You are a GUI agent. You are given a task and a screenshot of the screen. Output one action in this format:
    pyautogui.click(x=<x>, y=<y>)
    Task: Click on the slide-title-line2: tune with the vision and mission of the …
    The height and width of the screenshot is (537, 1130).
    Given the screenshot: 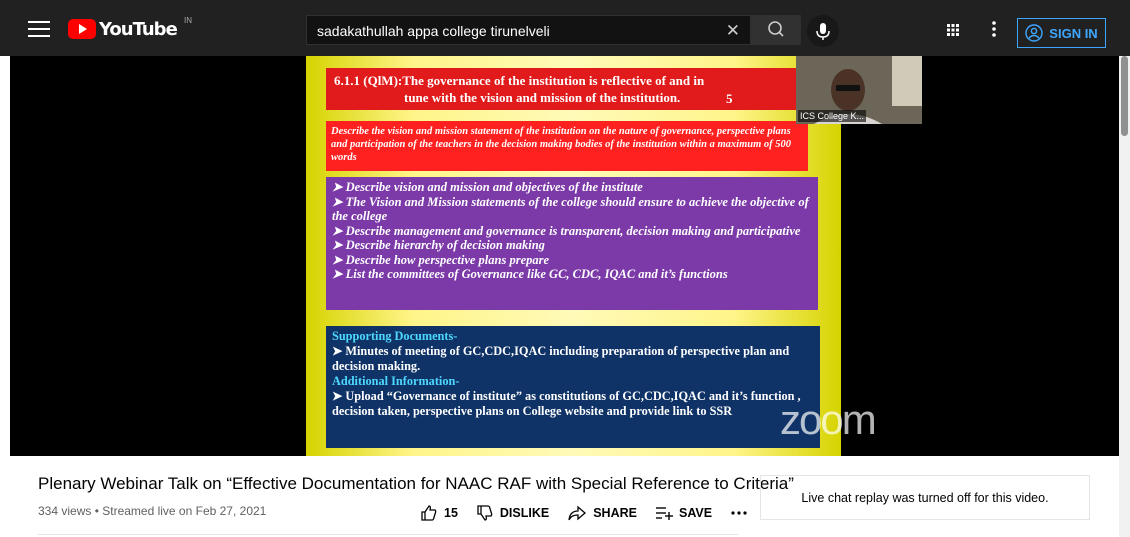 What is the action you would take?
    pyautogui.click(x=542, y=97)
    